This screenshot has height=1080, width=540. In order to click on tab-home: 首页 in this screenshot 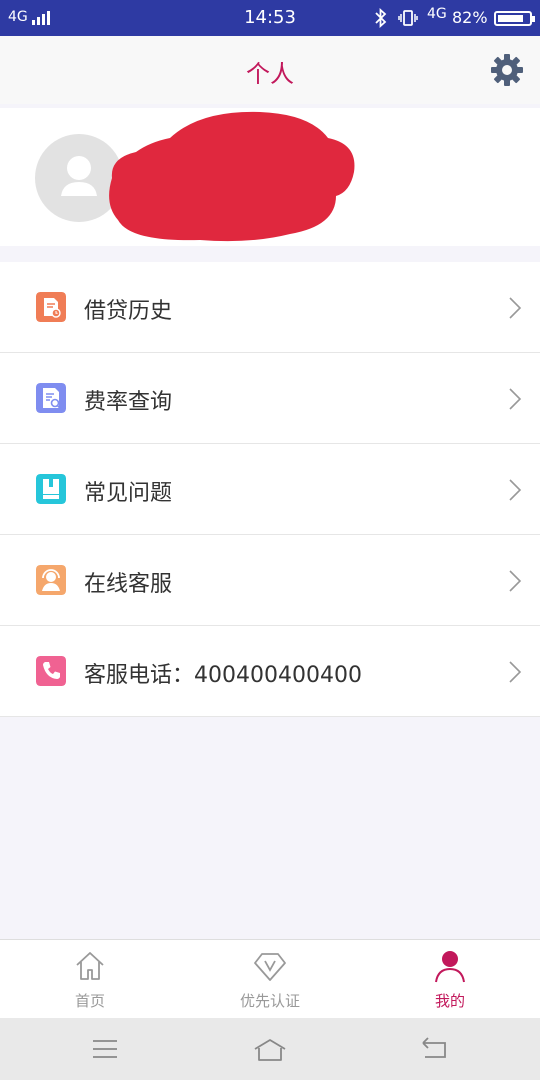, I will do `click(90, 979)`.